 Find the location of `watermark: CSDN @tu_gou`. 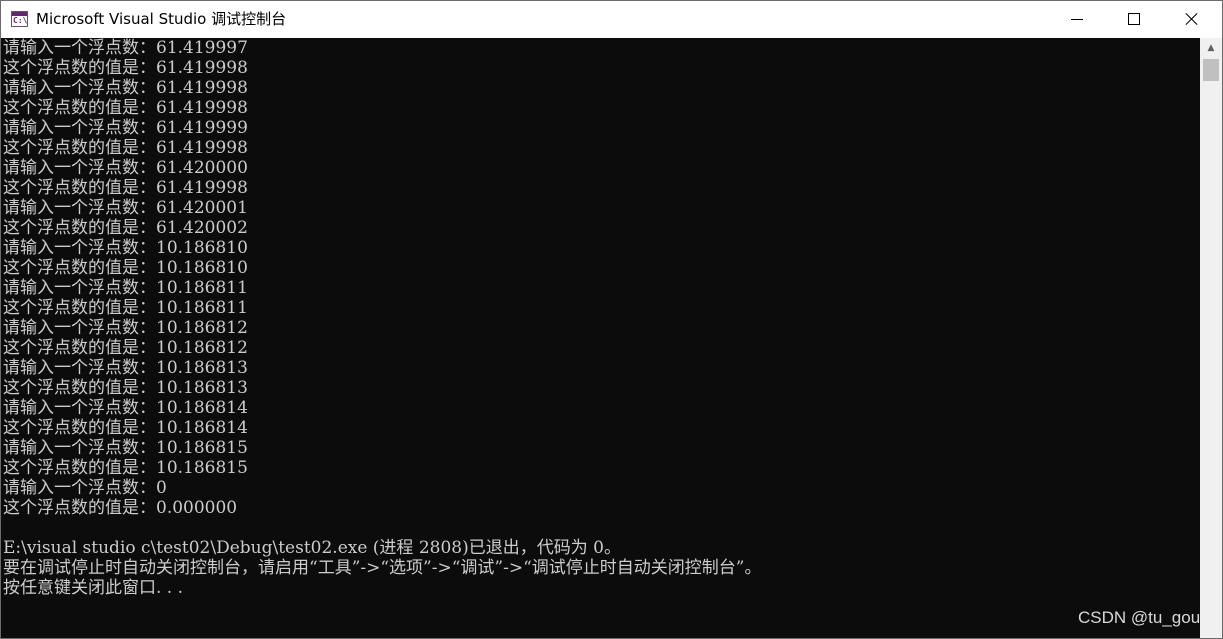

watermark: CSDN @tu_gou is located at coordinates (1139, 617).